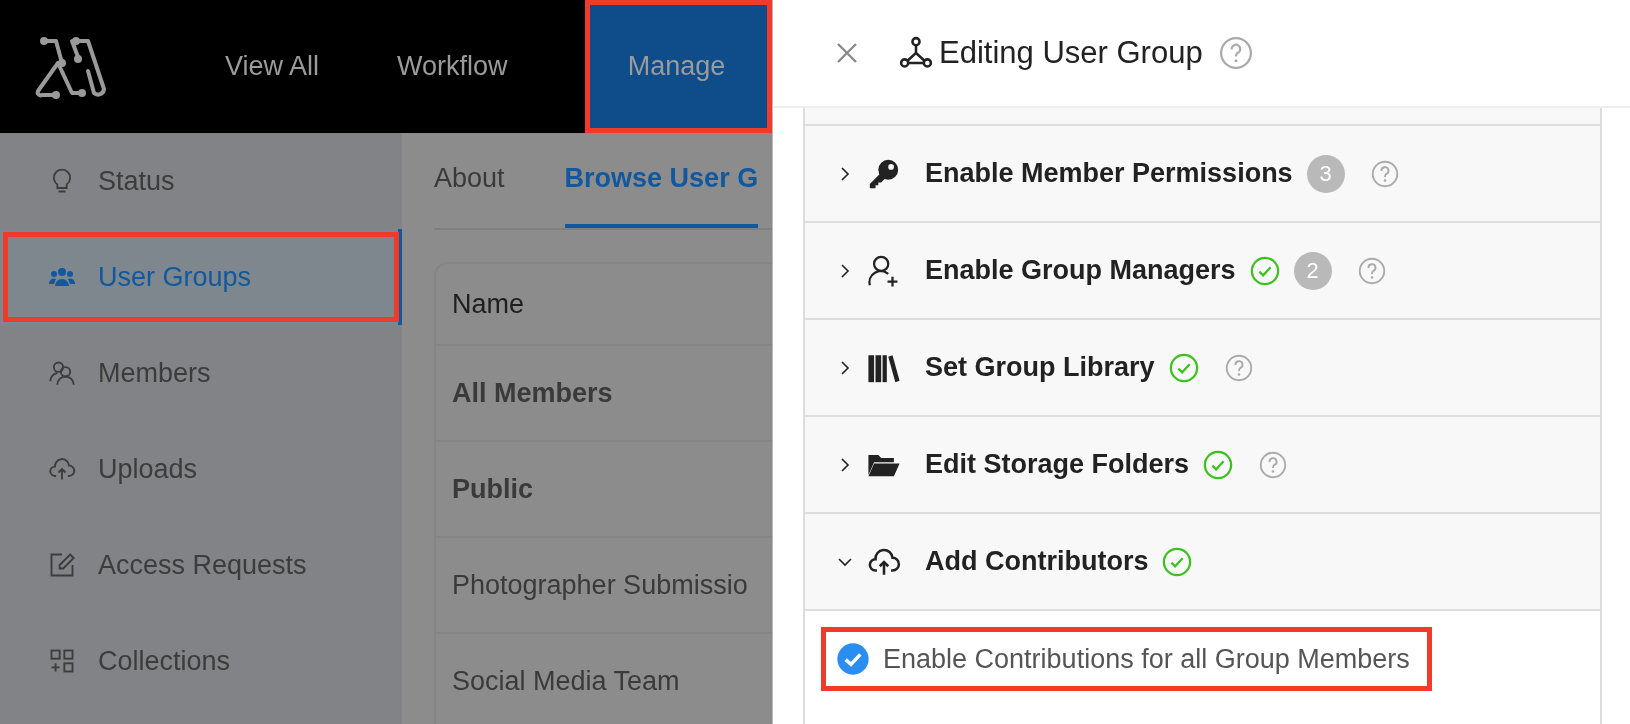 This screenshot has width=1630, height=724. What do you see at coordinates (678, 66) in the screenshot?
I see `nav-tab: Manage` at bounding box center [678, 66].